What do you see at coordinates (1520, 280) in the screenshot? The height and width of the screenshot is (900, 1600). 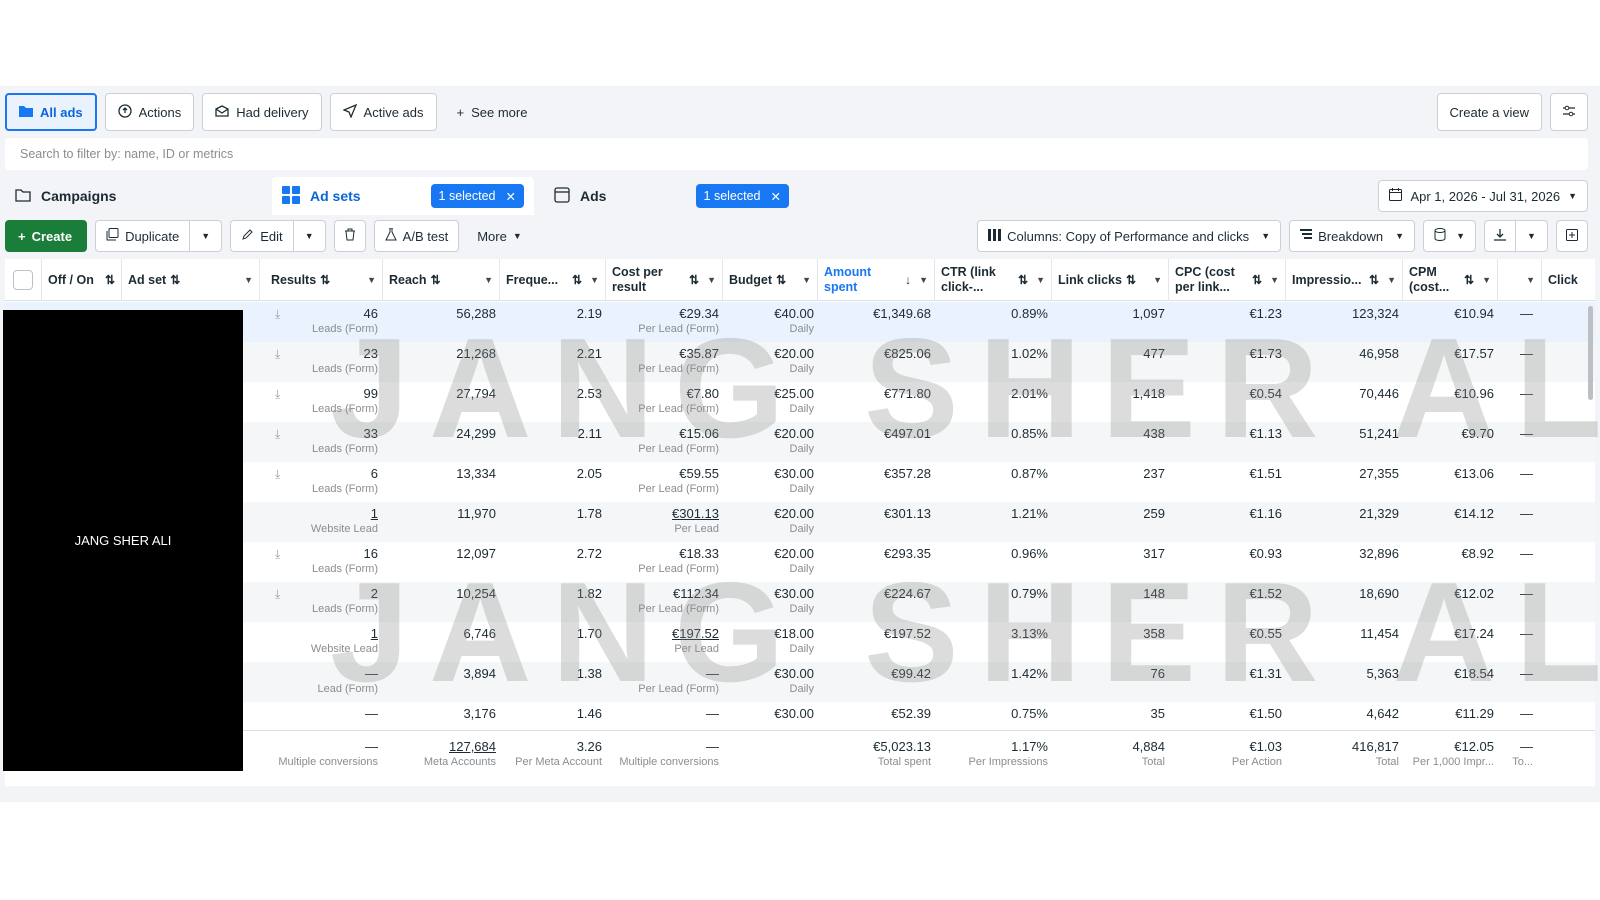 I see `col-extra: ▼` at bounding box center [1520, 280].